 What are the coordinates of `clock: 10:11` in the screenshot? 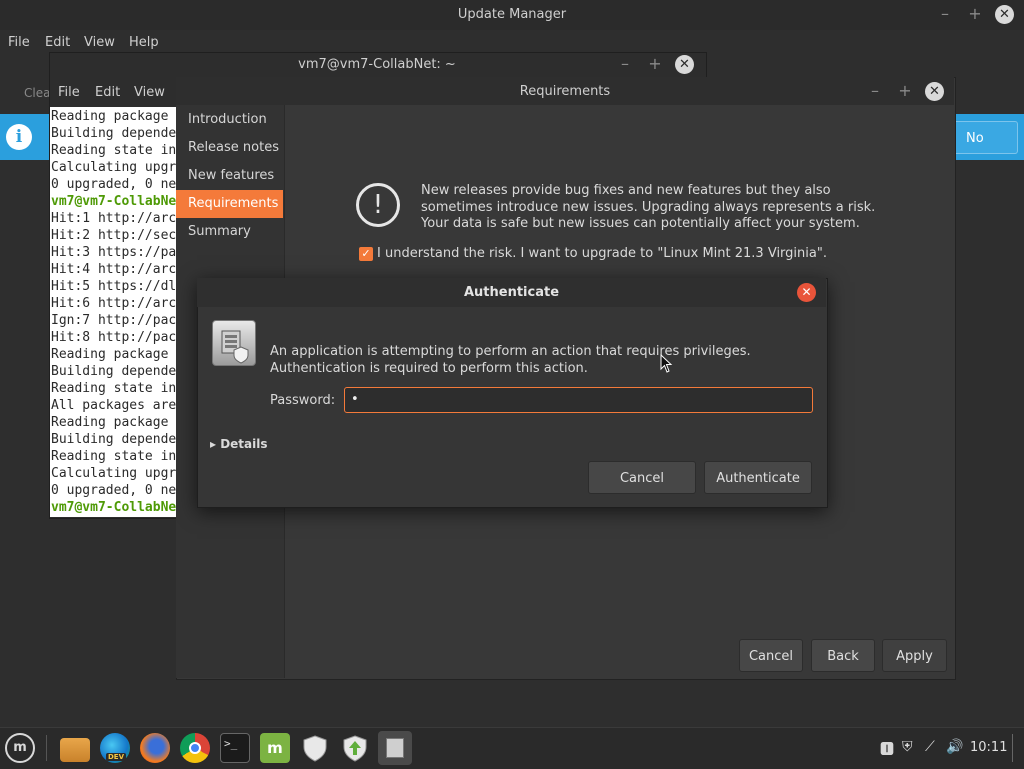 It's located at (988, 747).